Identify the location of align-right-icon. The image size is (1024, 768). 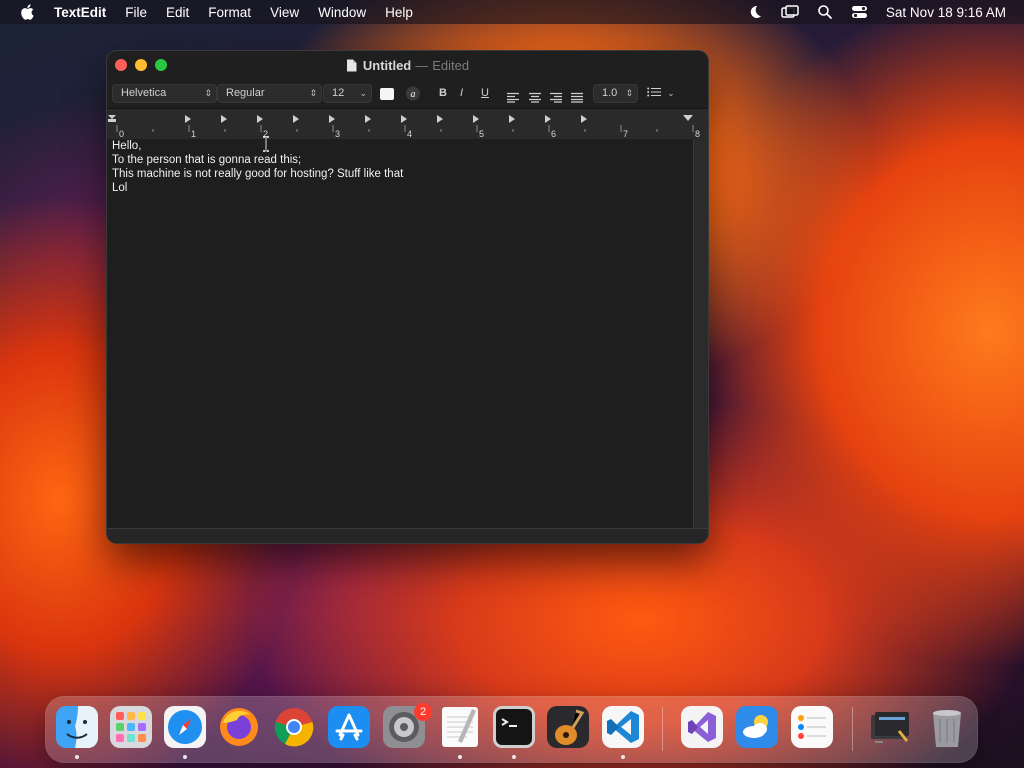
(556, 97).